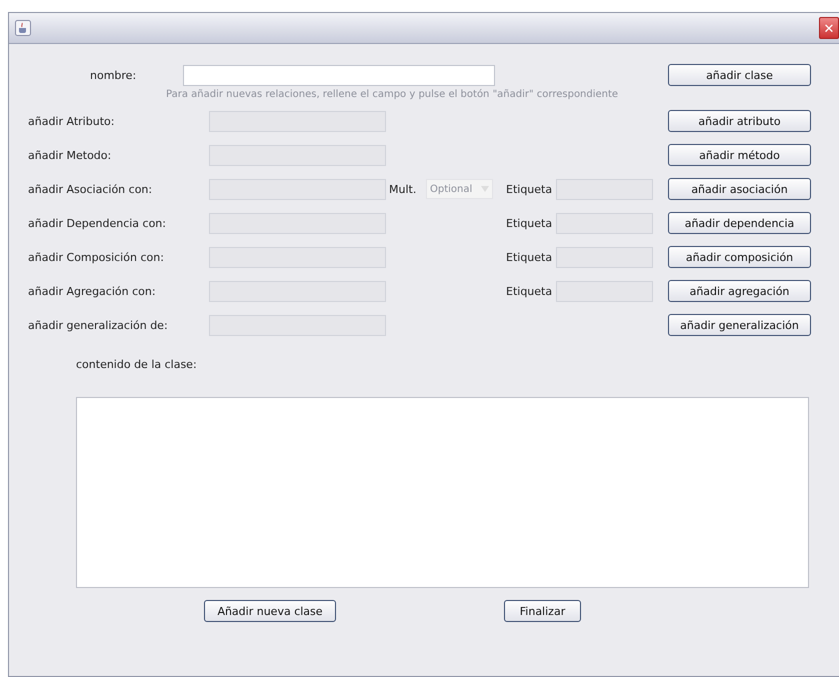  Describe the element at coordinates (270, 611) in the screenshot. I see `new-class-button: Añadir nueva clase` at that location.